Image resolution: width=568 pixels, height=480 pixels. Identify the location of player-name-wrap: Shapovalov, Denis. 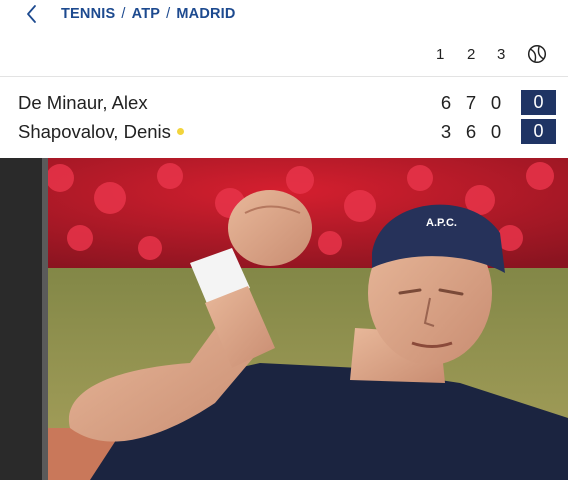
(101, 132).